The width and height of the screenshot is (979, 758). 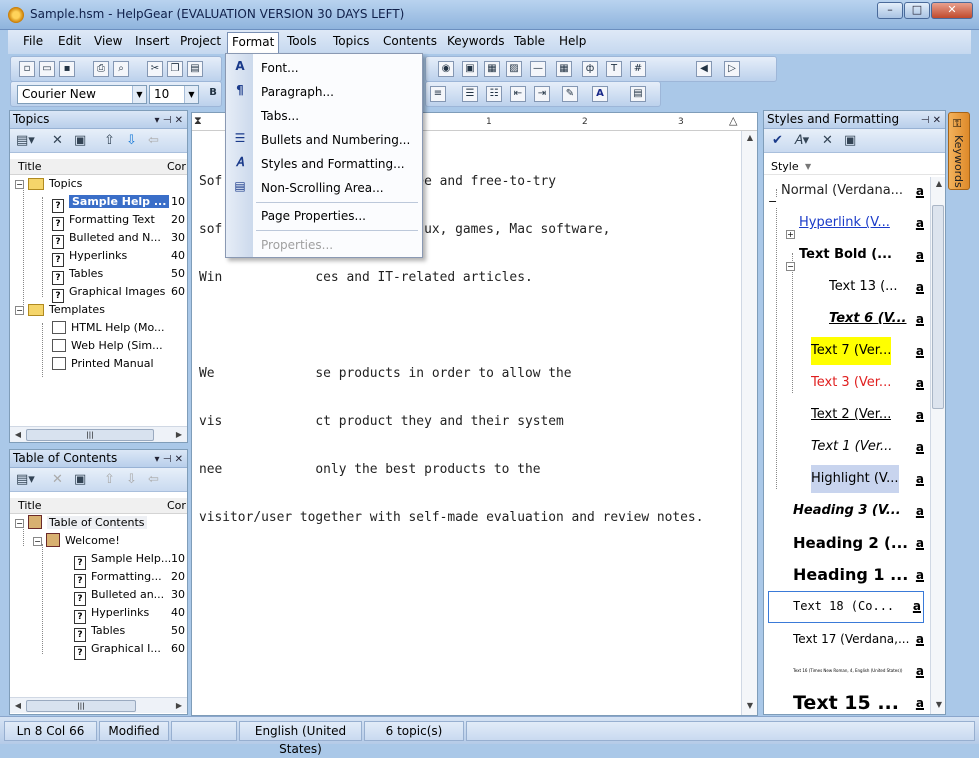 What do you see at coordinates (118, 239) in the screenshot?
I see `topic-row: ? Bulleted and N... 30` at bounding box center [118, 239].